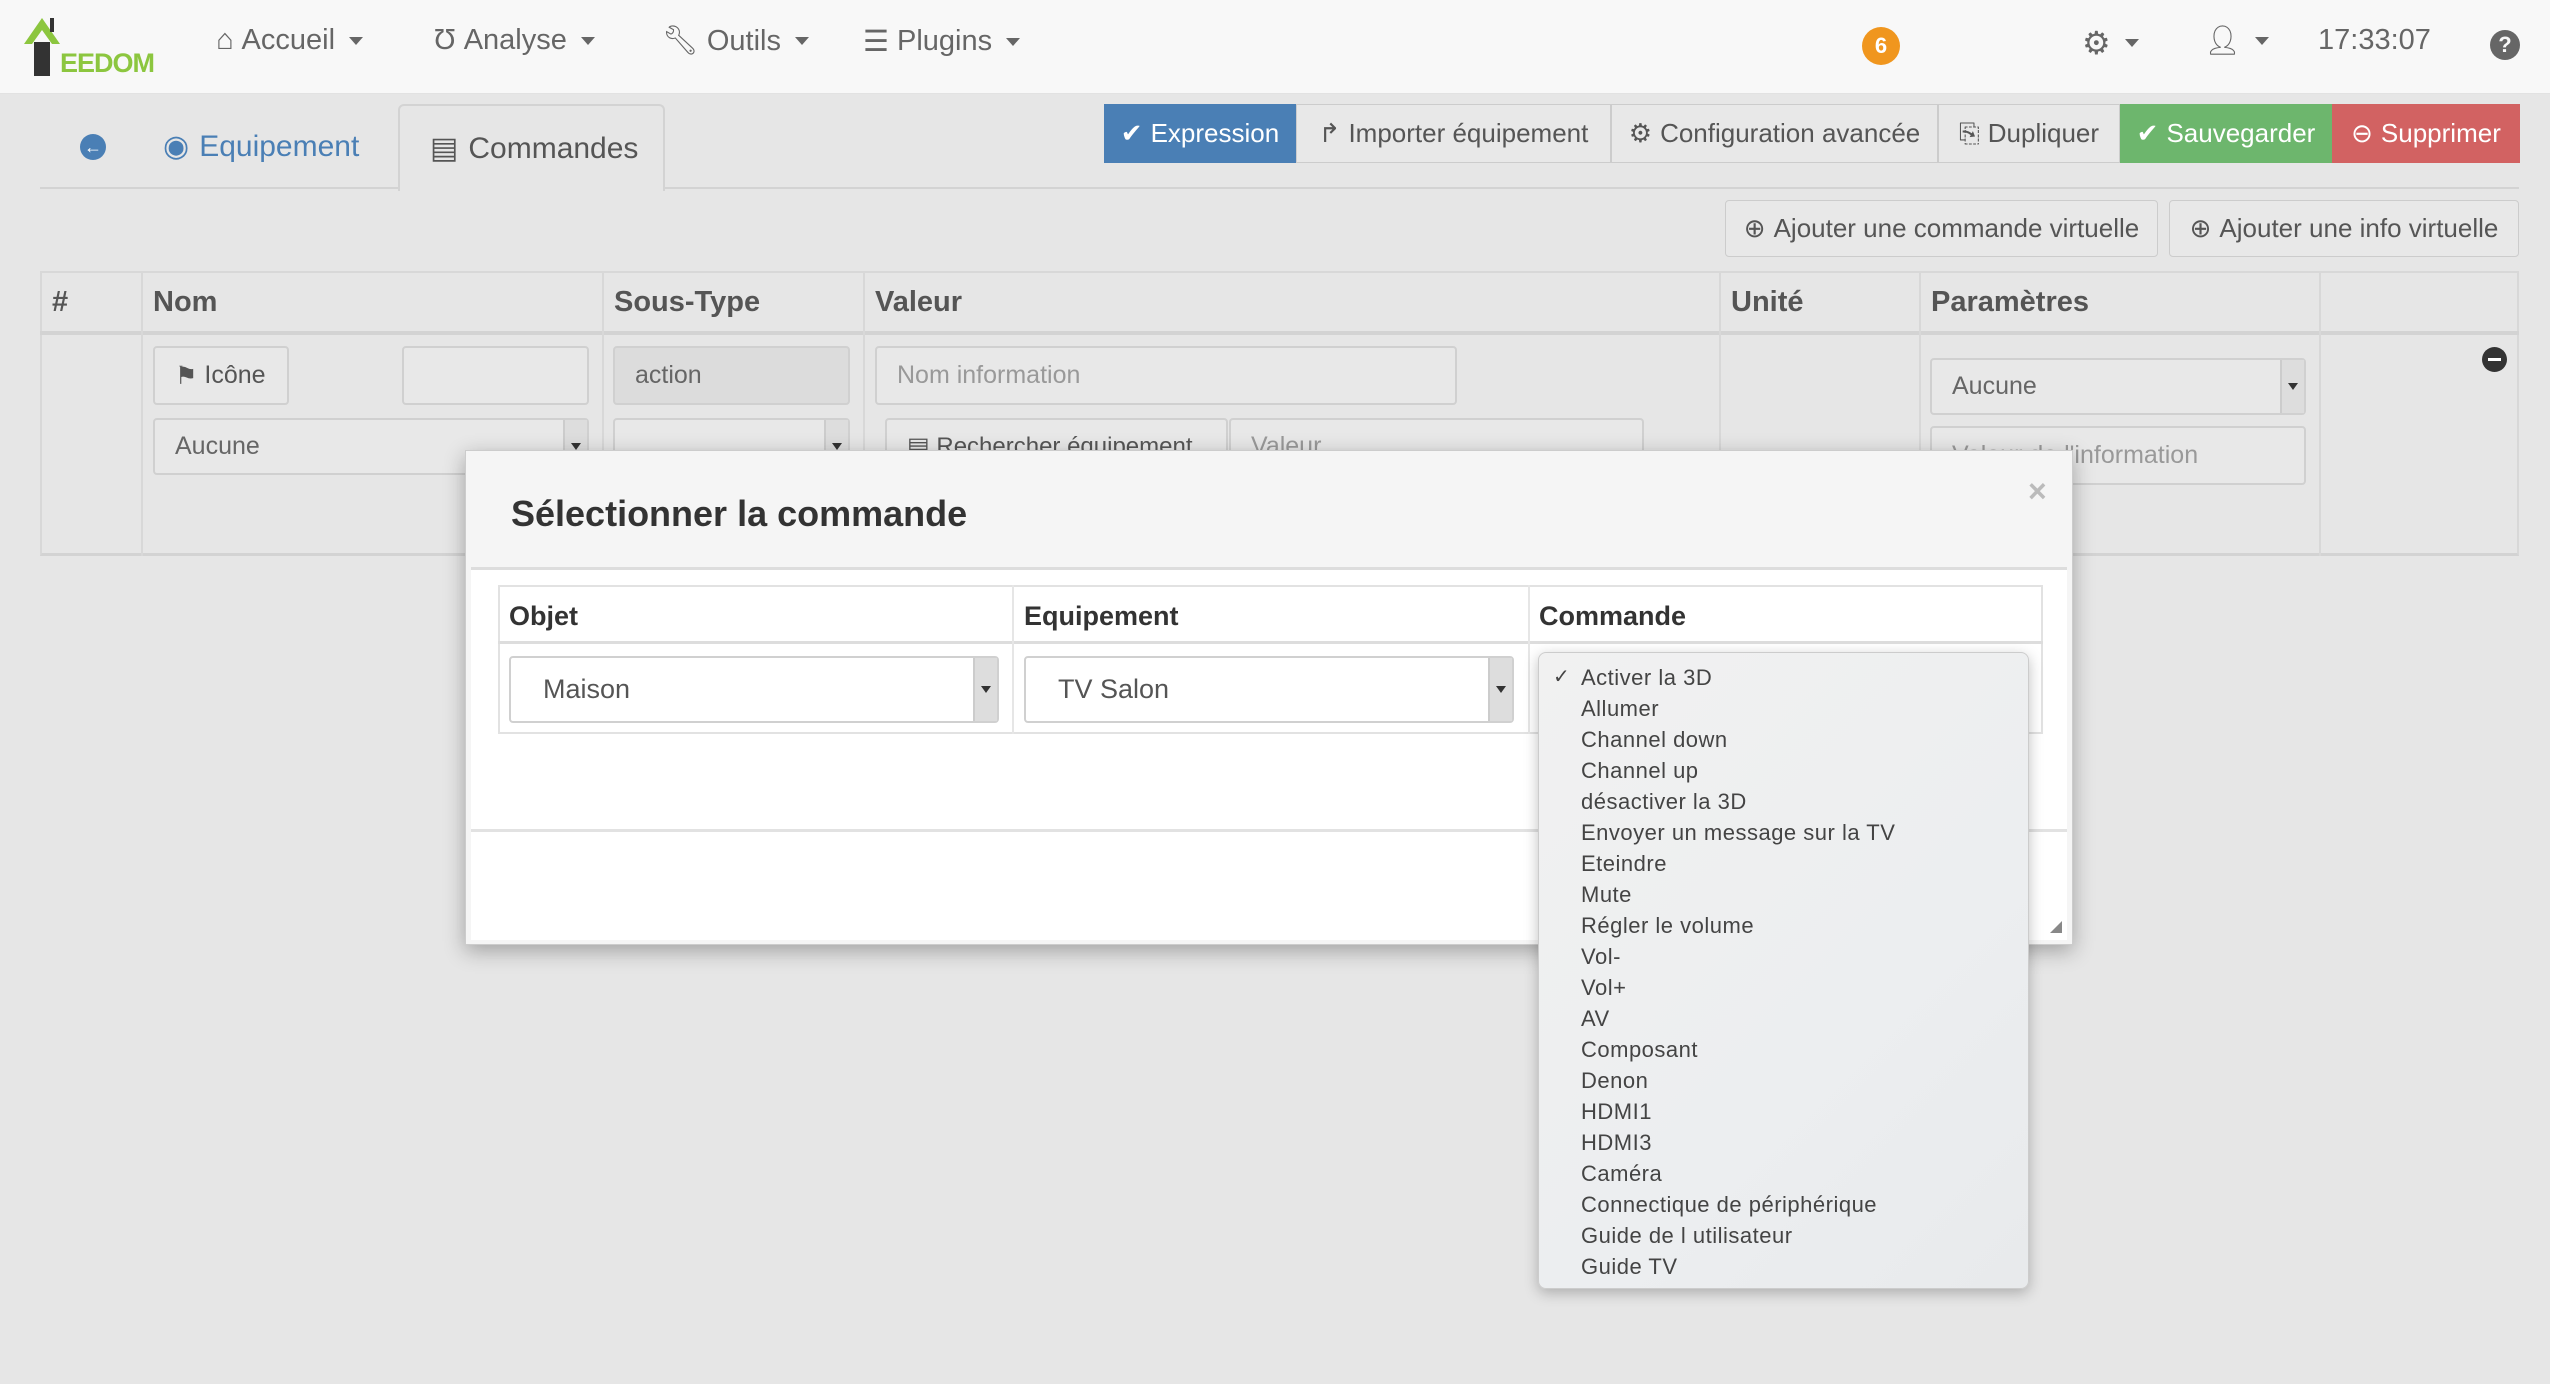 The image size is (2550, 1384). I want to click on dropdown-option: Denon, so click(1783, 1080).